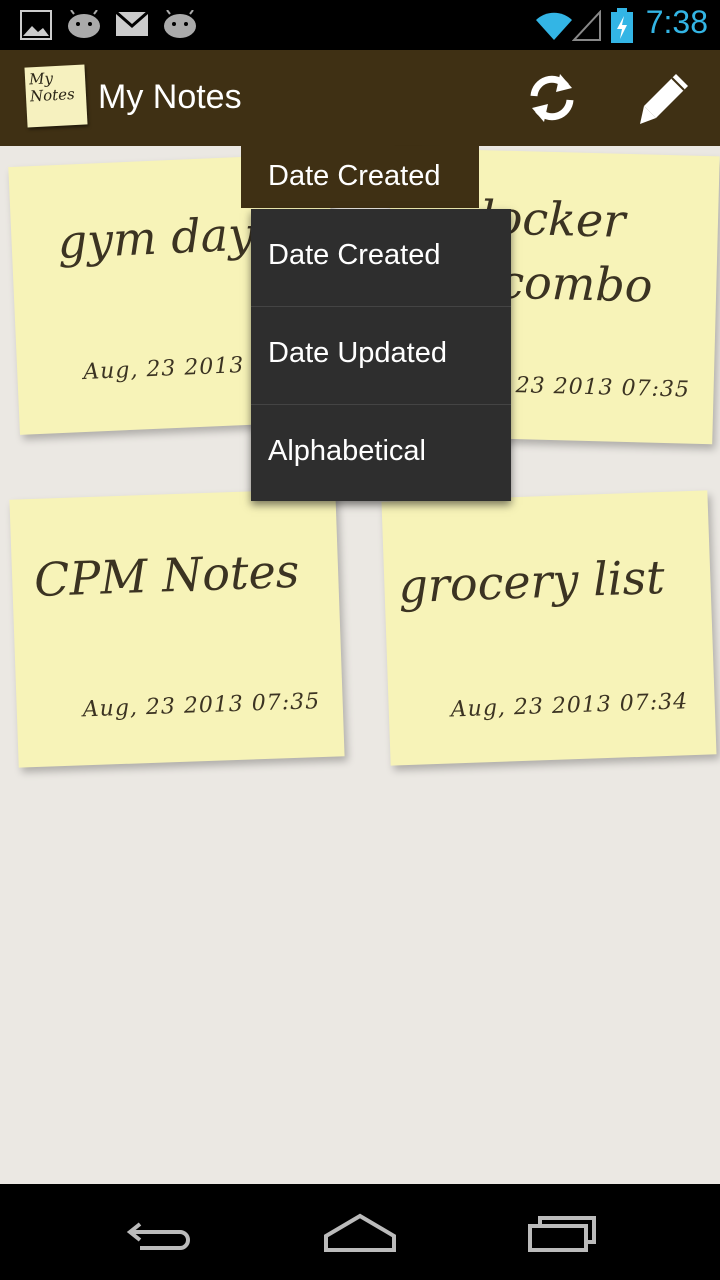 Image resolution: width=720 pixels, height=1280 pixels. Describe the element at coordinates (163, 369) in the screenshot. I see `note-date: Aug, 23 2013` at that location.